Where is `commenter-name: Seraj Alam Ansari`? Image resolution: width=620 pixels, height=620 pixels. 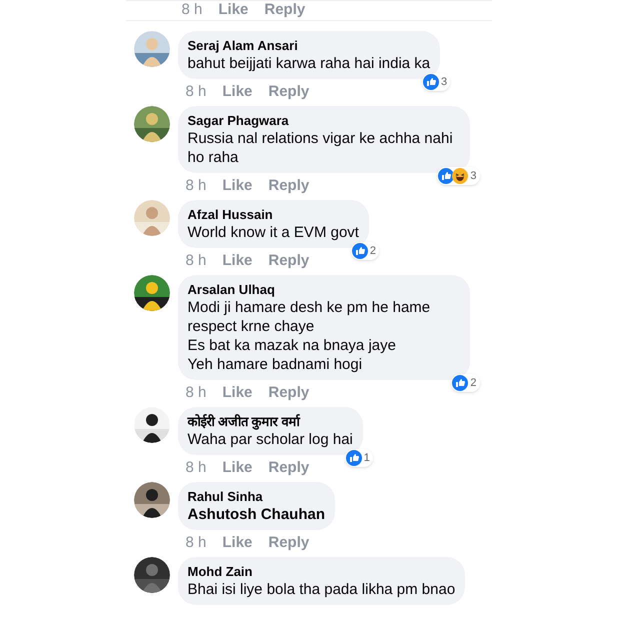
commenter-name: Seraj Alam Ansari is located at coordinates (309, 45).